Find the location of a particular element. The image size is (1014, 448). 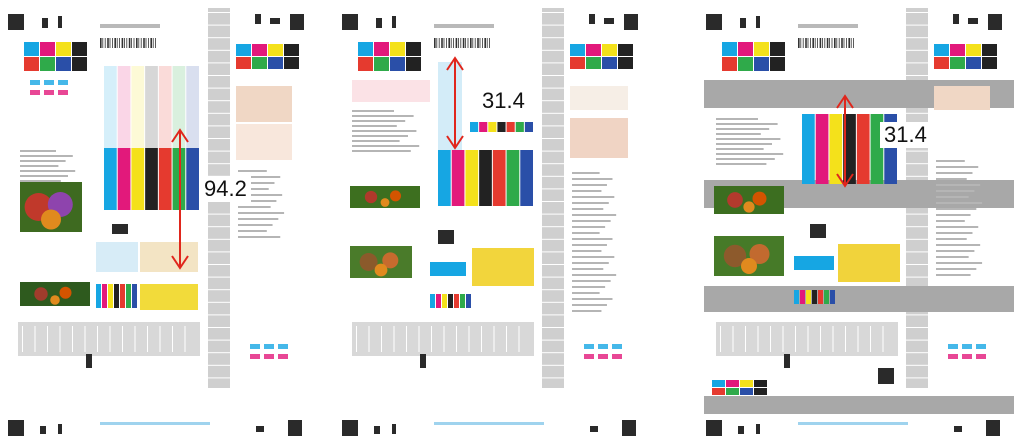

faded-photo is located at coordinates (264, 142).